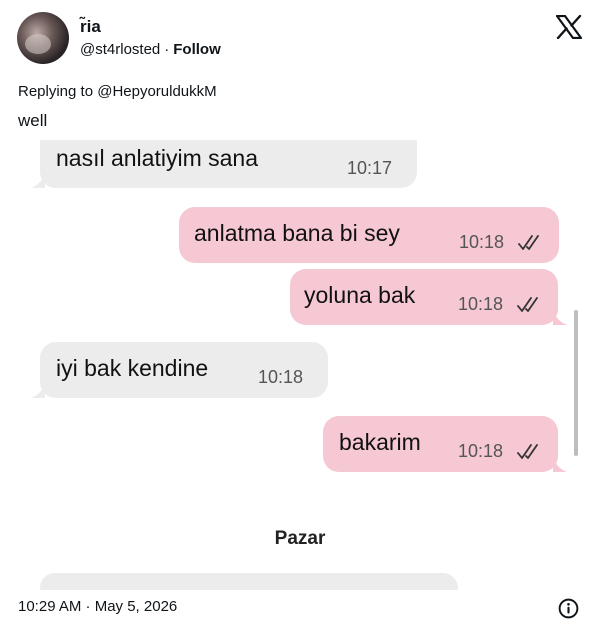  What do you see at coordinates (90, 27) in the screenshot?
I see `author-name: r̃ia` at bounding box center [90, 27].